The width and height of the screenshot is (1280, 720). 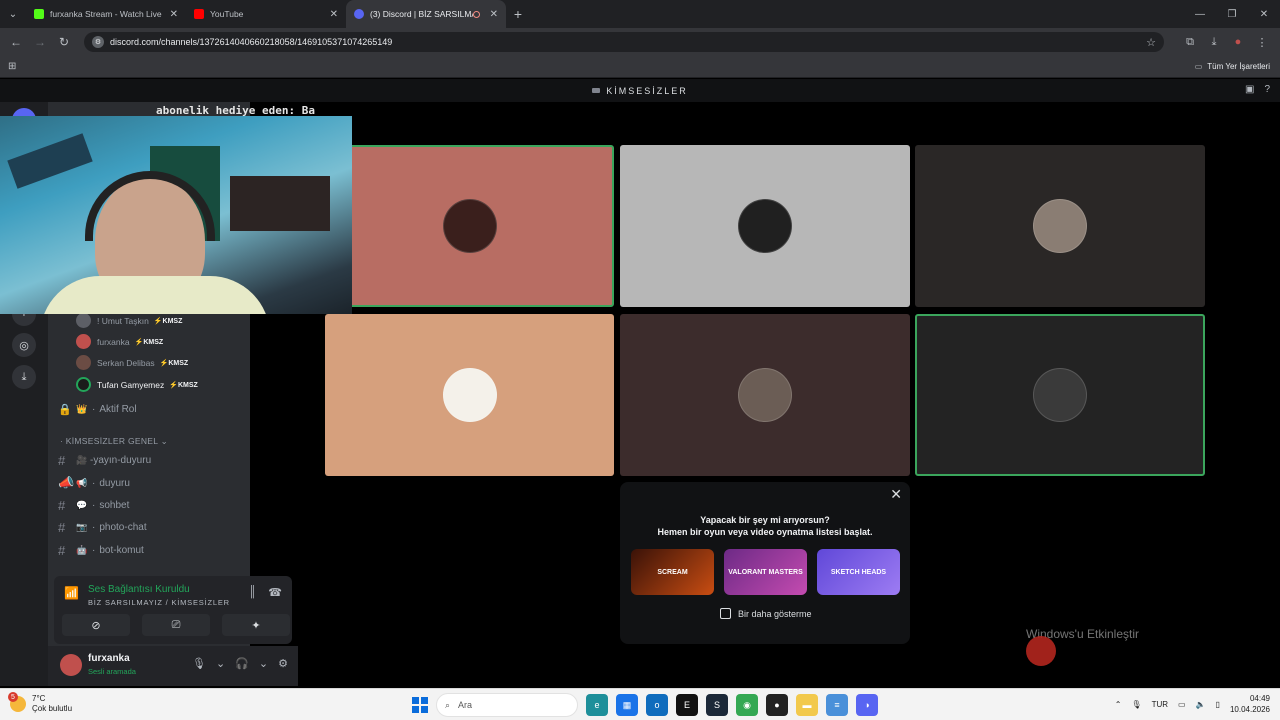 I want to click on channel-emoji-icon: 🎥, so click(x=82, y=460).